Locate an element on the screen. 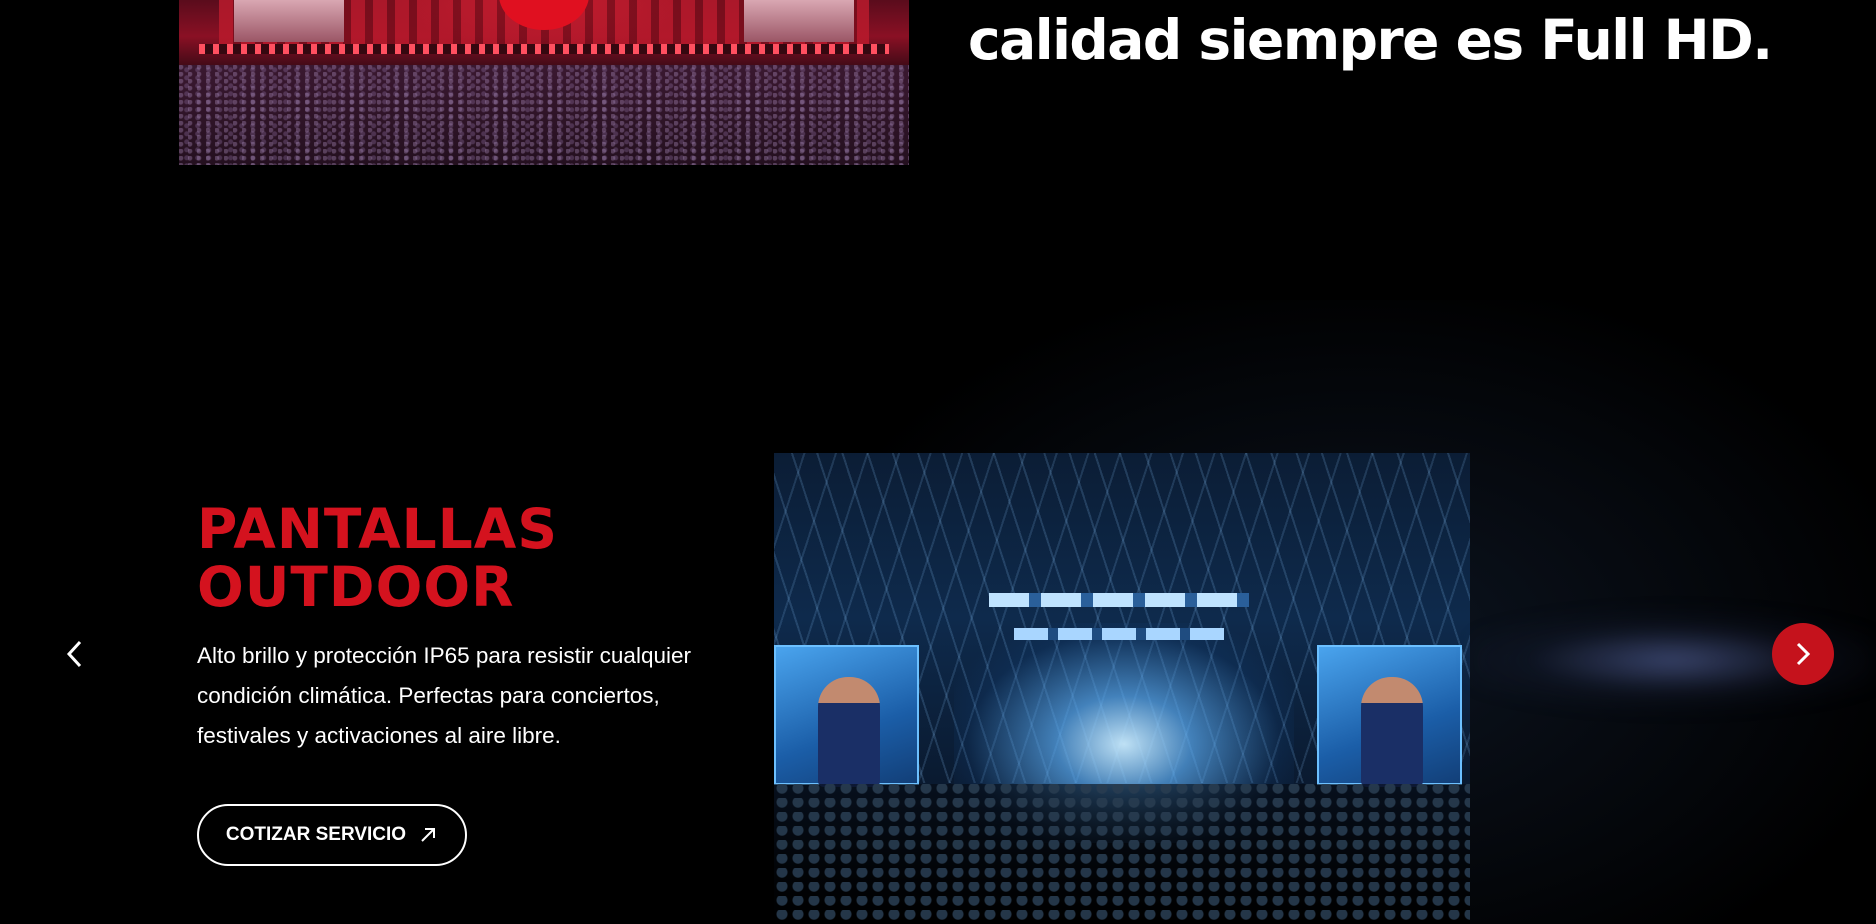 The width and height of the screenshot is (1876, 924). arrow-up-right-icon is located at coordinates (428, 835).